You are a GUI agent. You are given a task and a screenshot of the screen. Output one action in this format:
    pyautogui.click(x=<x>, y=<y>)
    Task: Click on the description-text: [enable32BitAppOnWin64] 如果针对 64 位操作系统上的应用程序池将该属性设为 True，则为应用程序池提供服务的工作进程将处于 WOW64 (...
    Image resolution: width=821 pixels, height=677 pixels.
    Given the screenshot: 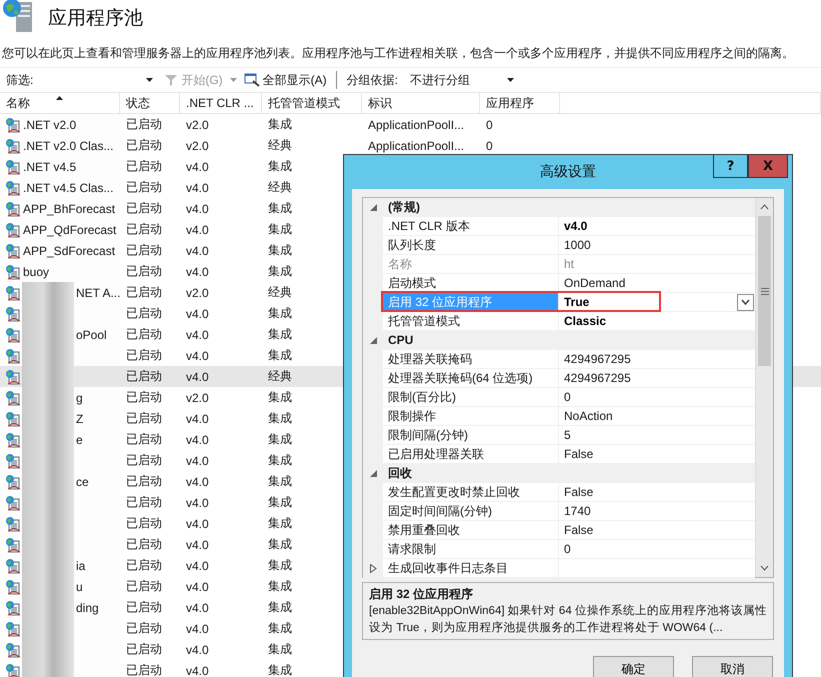 What is the action you would take?
    pyautogui.click(x=568, y=619)
    